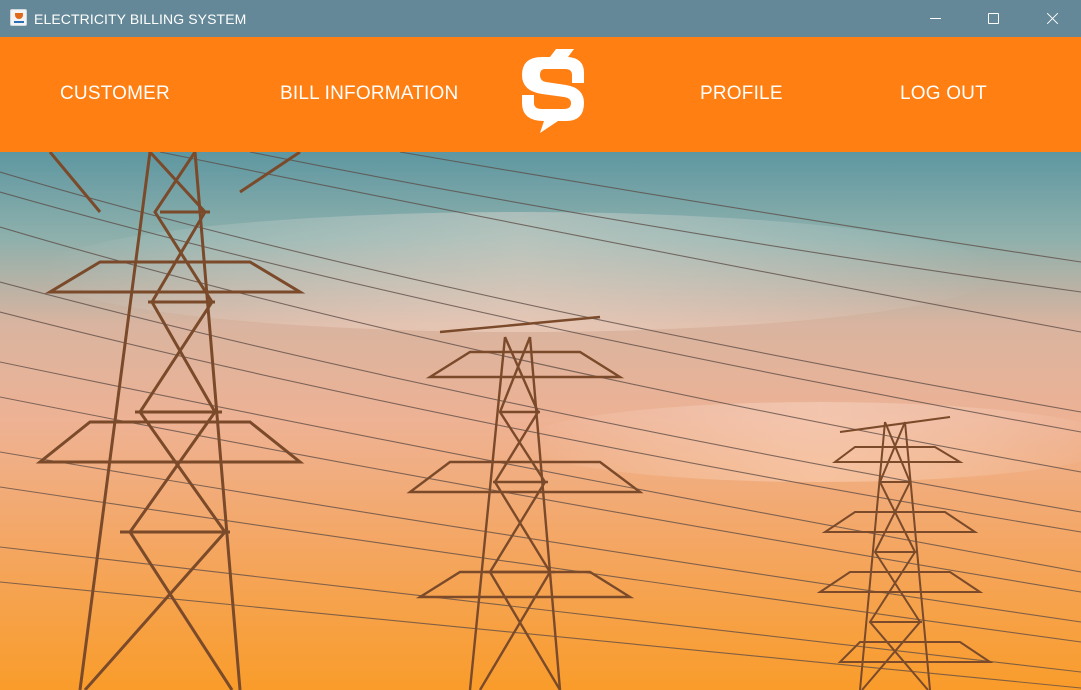 Image resolution: width=1081 pixels, height=690 pixels. Describe the element at coordinates (553, 91) in the screenshot. I see `lightning-bolt-logo-icon` at that location.